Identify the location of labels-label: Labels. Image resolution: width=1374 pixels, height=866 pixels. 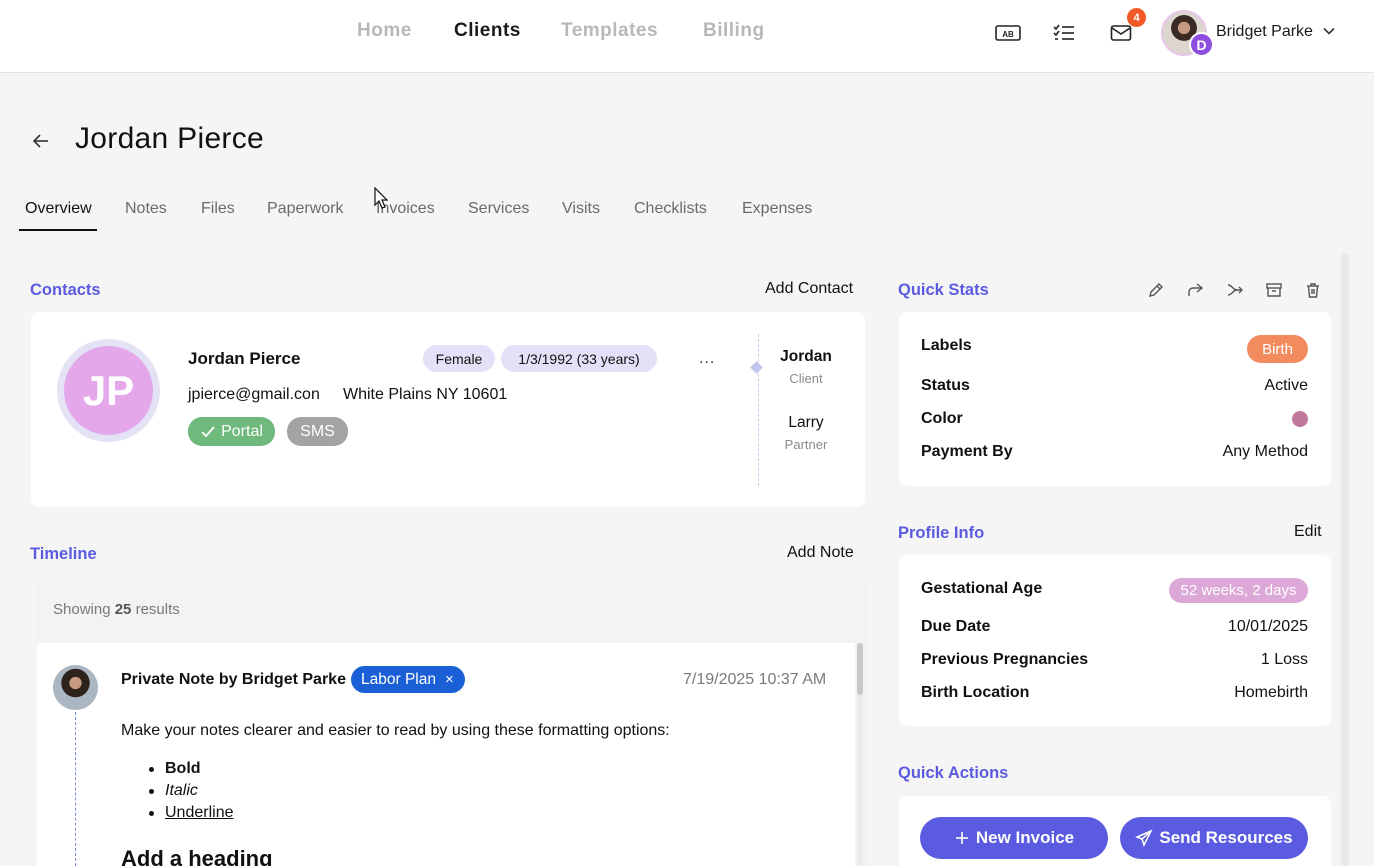
(946, 345).